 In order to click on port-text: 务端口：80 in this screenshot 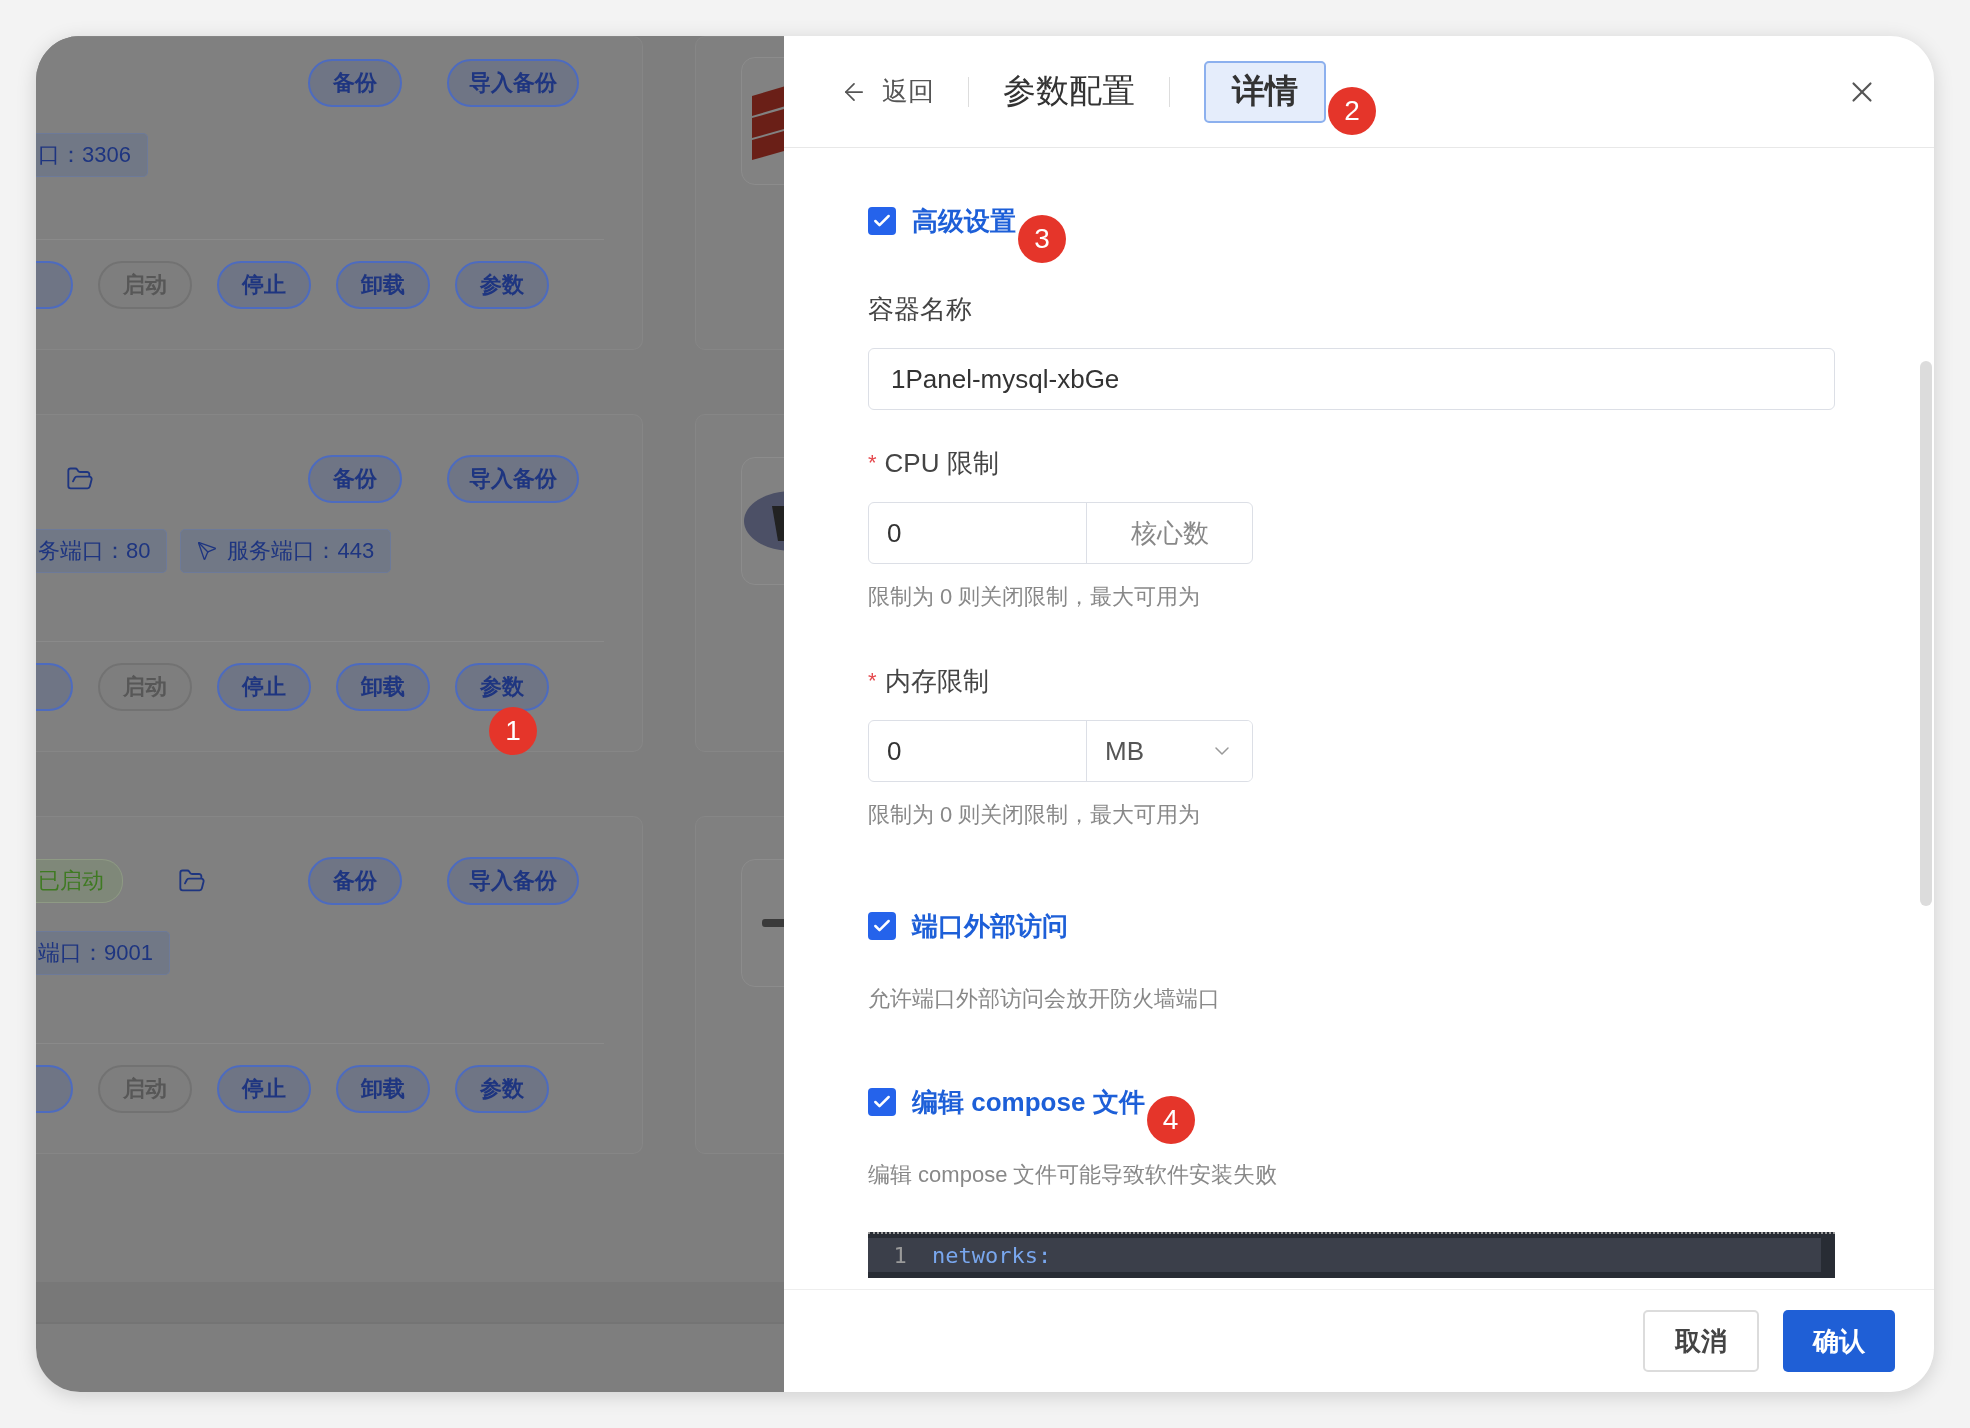, I will do `click(94, 551)`.